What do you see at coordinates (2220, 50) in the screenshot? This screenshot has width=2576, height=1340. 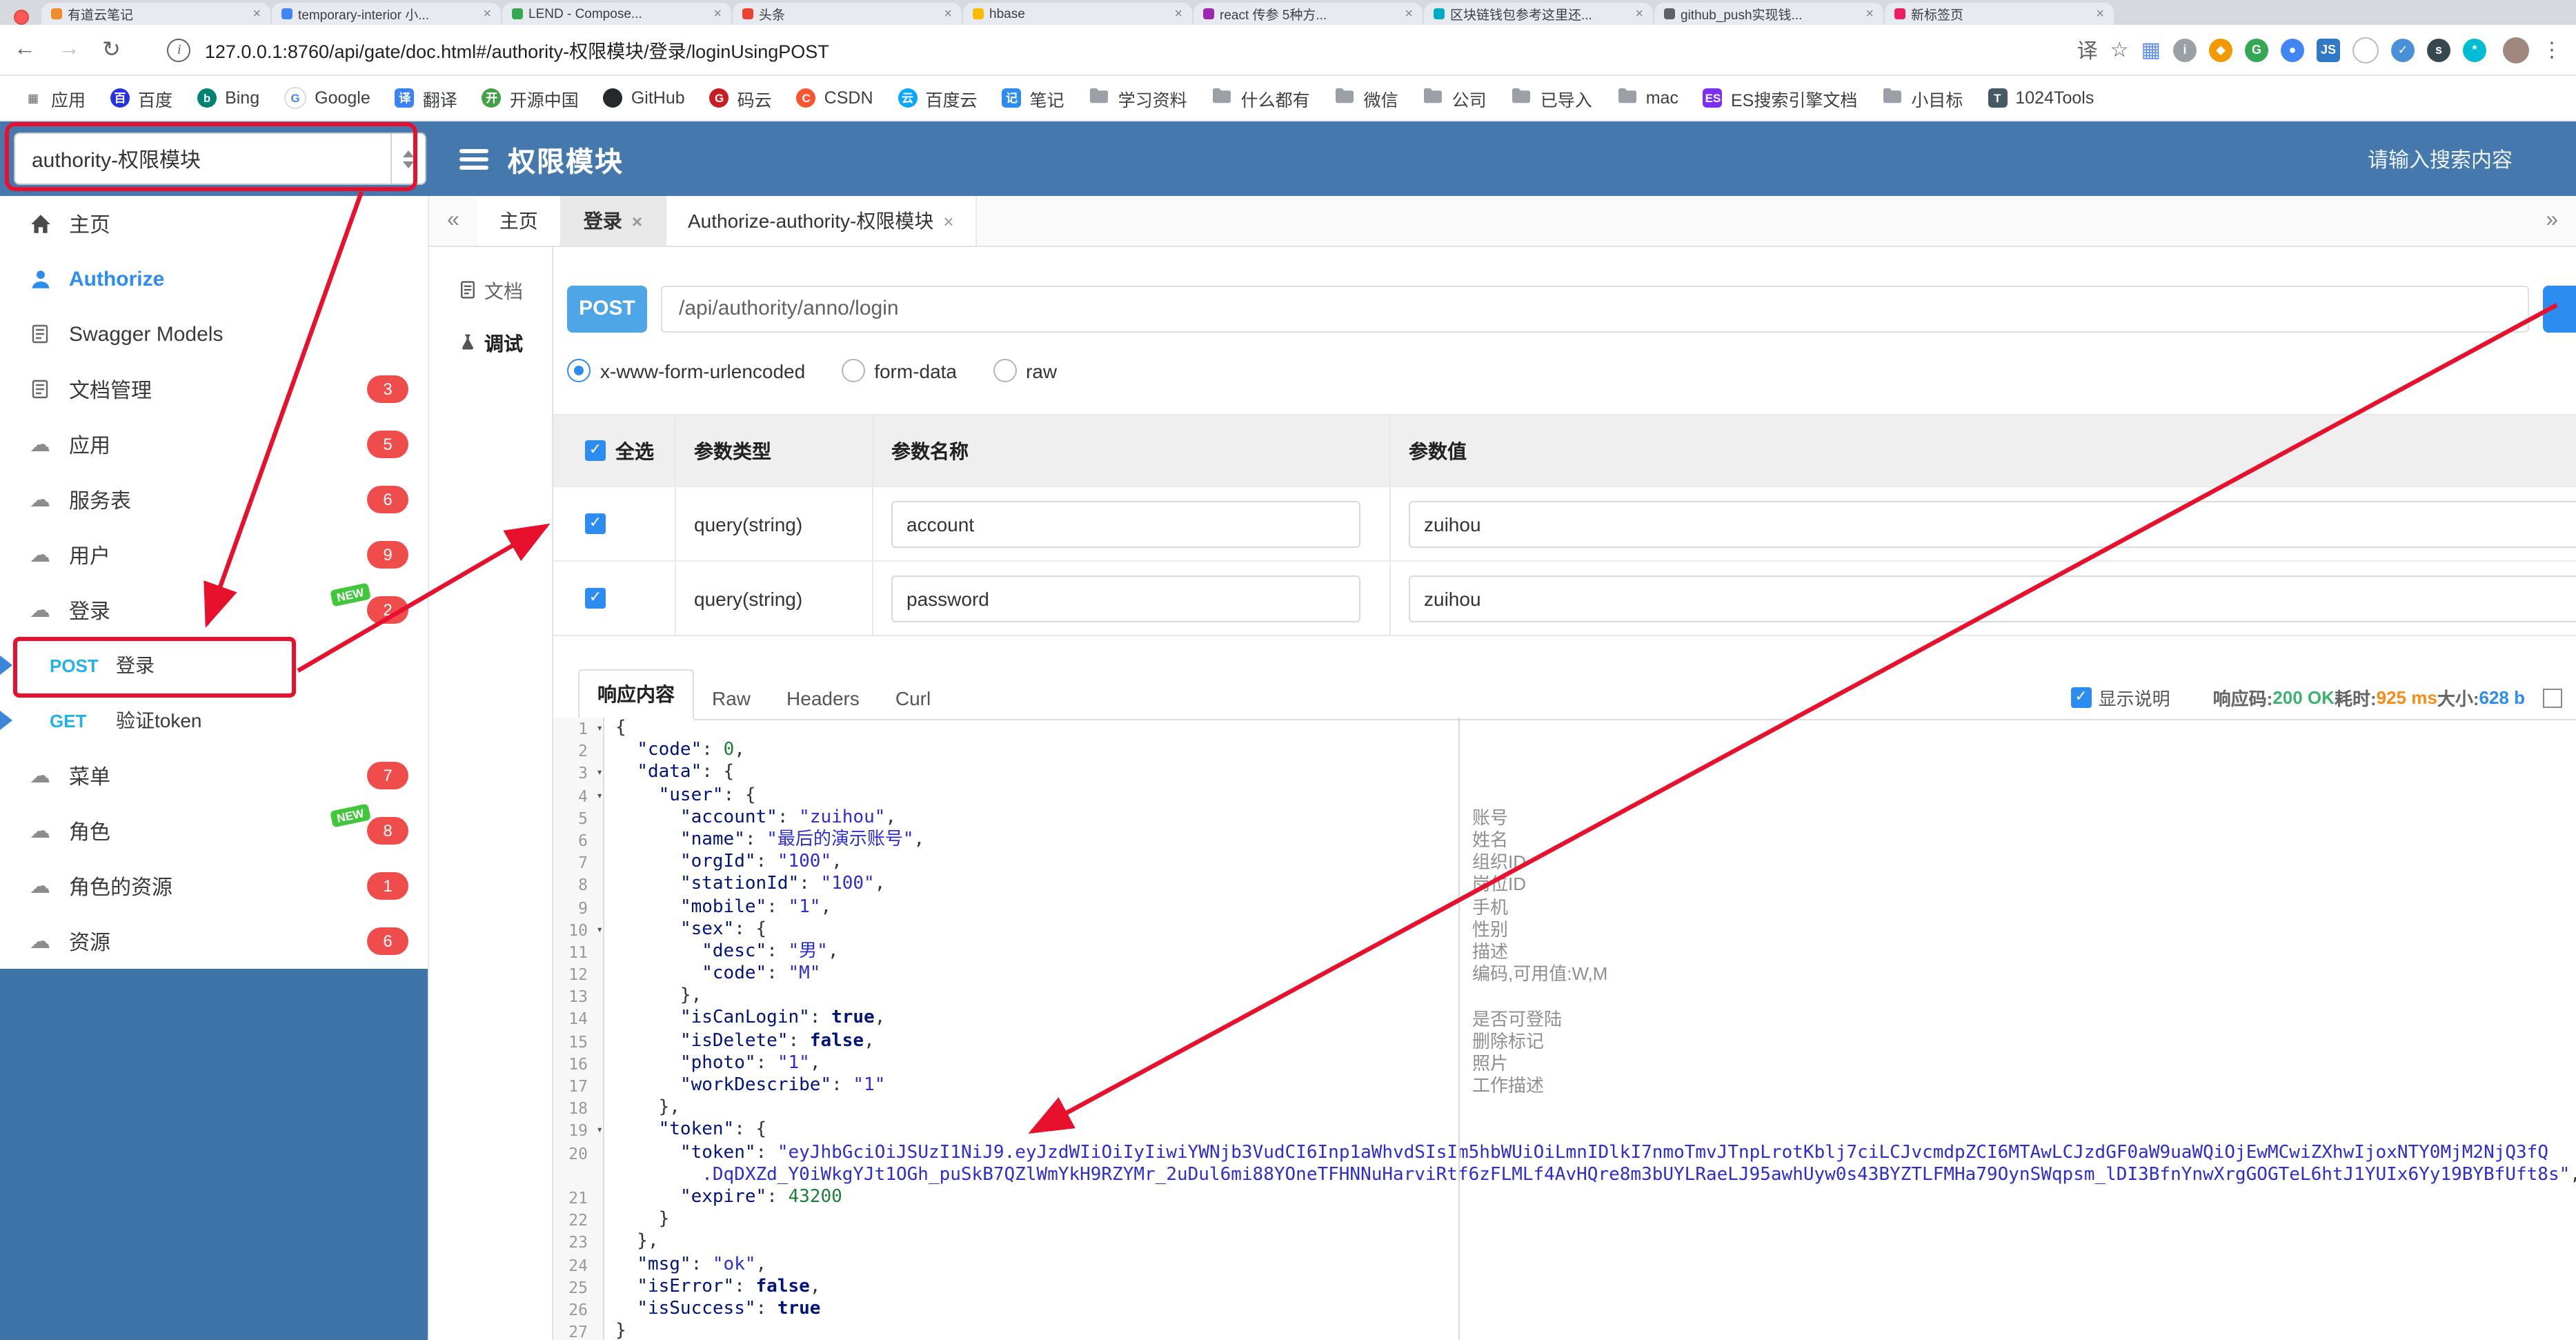 I see `extension-bolt-icon: ◆` at bounding box center [2220, 50].